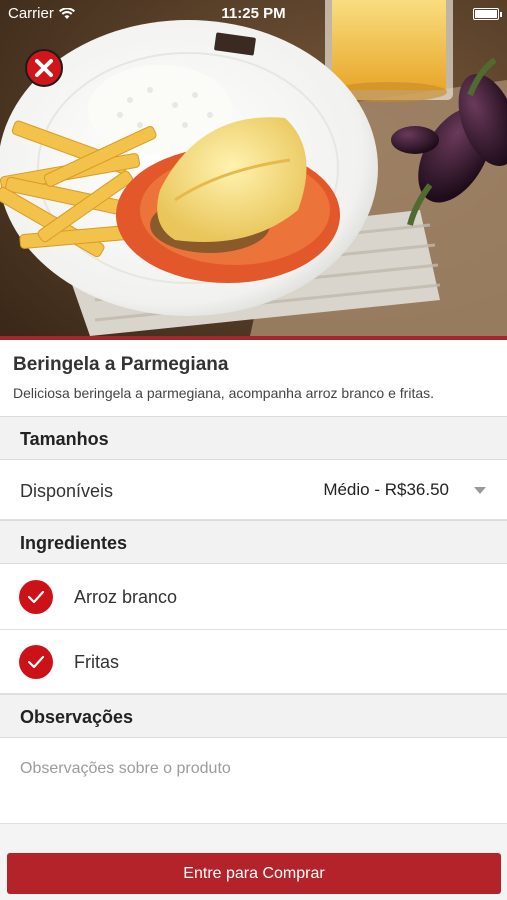 The height and width of the screenshot is (900, 507). What do you see at coordinates (253, 542) in the screenshot?
I see `section-header-ingredients: Ingredientes` at bounding box center [253, 542].